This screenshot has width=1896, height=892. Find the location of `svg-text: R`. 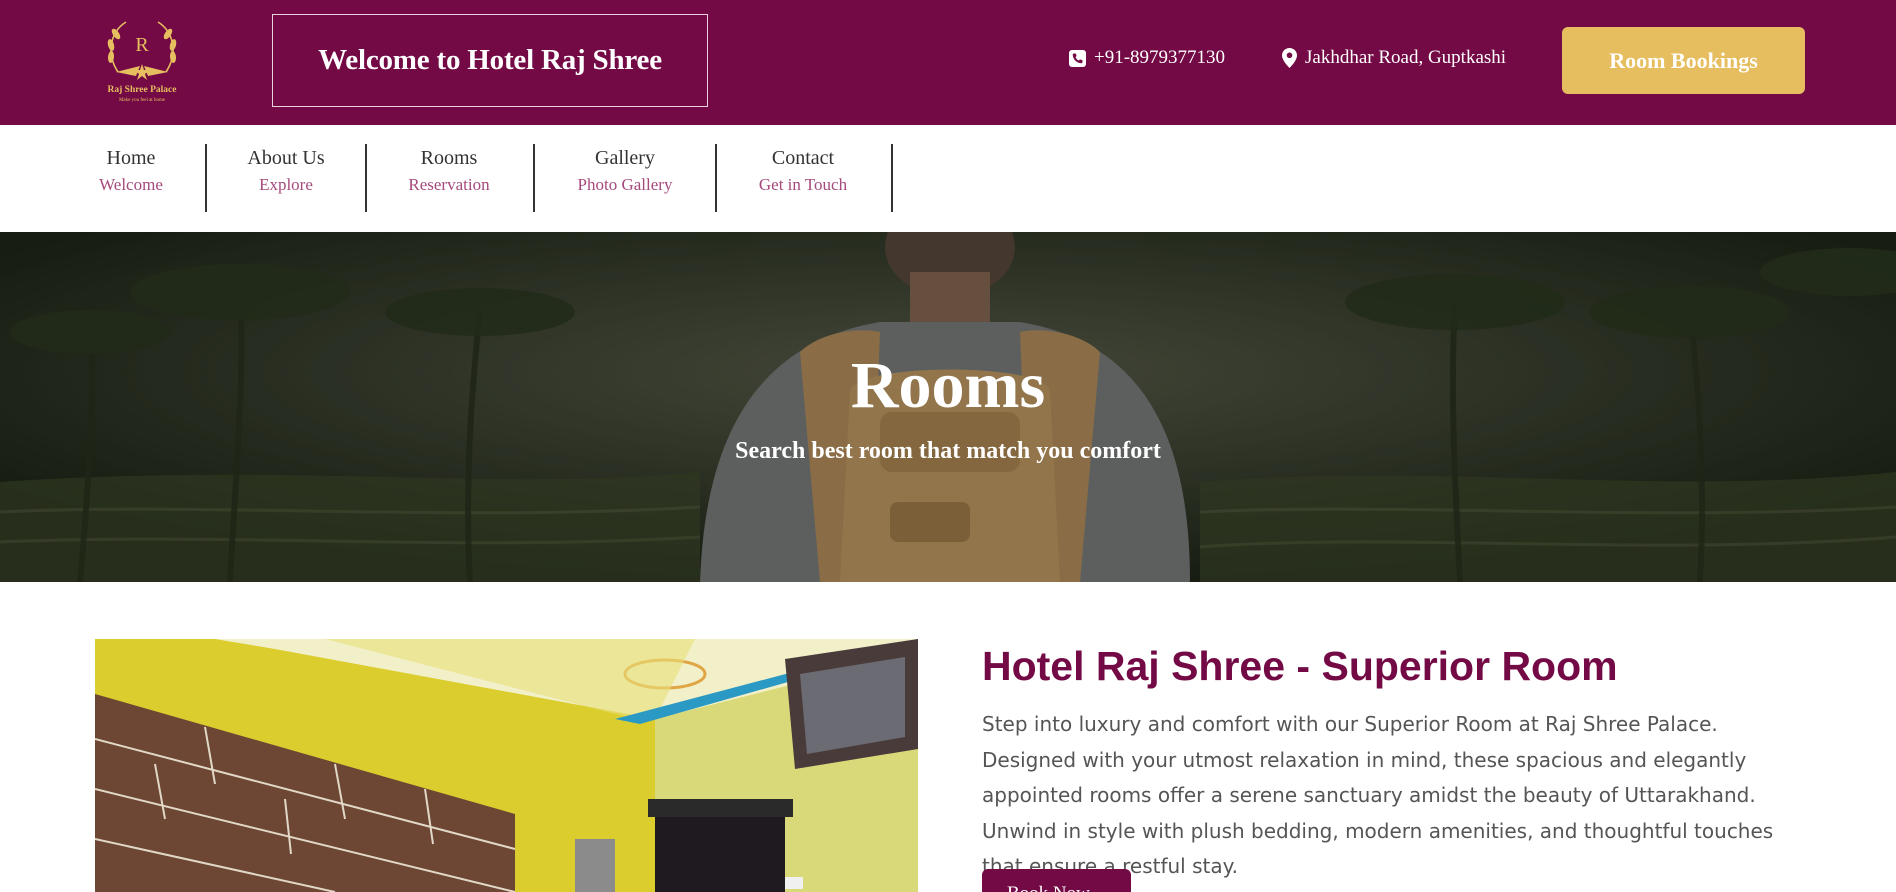

svg-text: R is located at coordinates (142, 45).